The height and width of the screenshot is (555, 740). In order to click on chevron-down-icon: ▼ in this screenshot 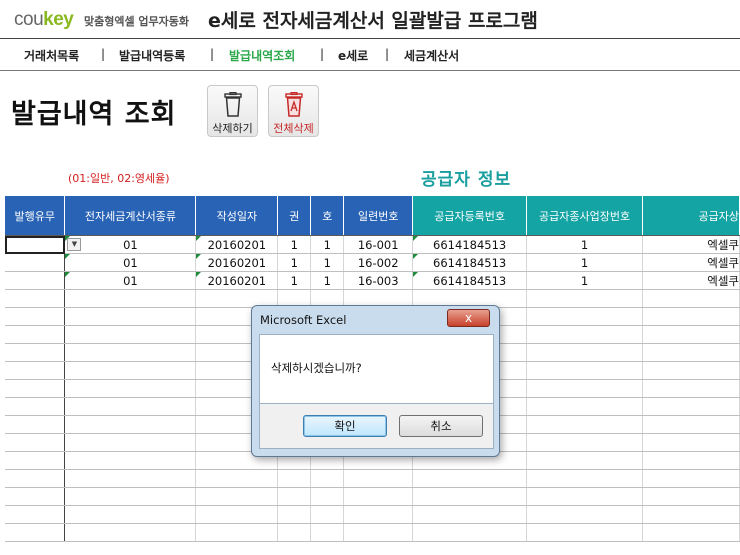, I will do `click(74, 244)`.